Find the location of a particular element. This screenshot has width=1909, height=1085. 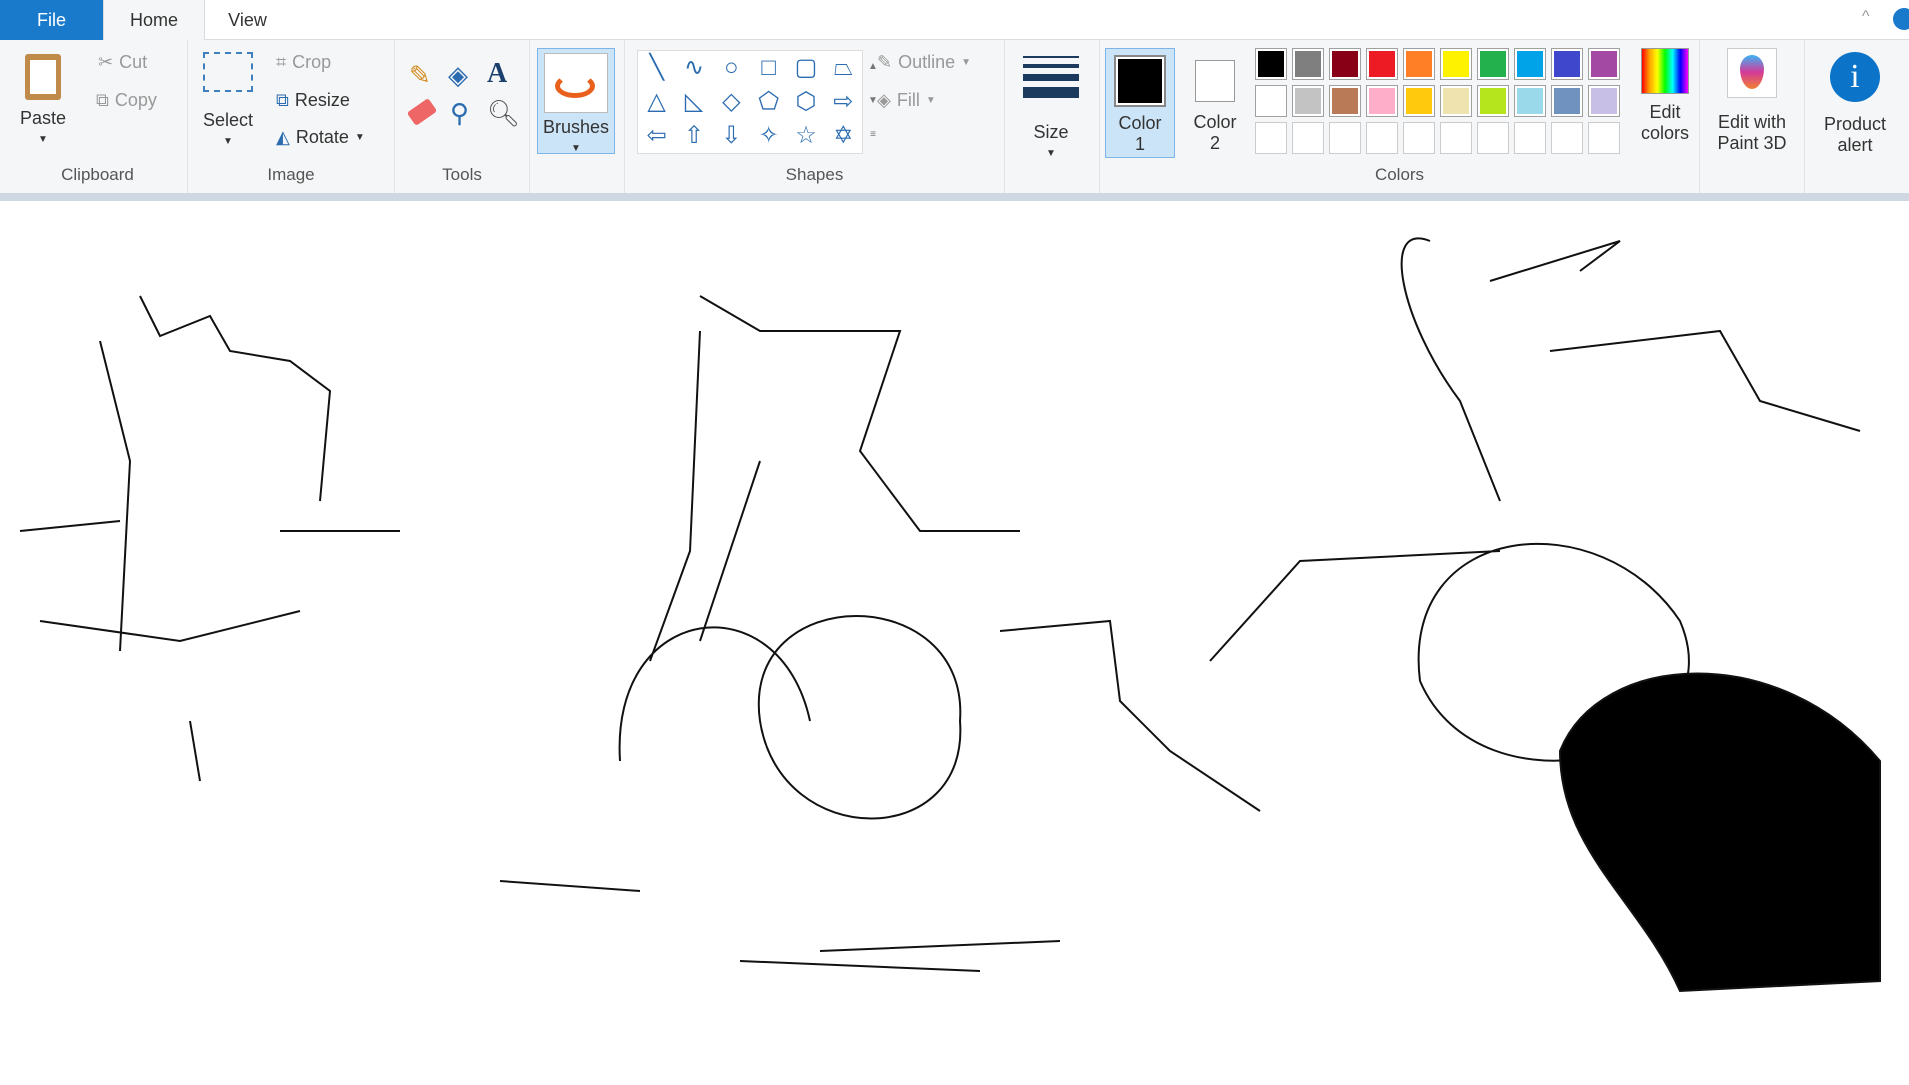

tab-view: View is located at coordinates (247, 20).